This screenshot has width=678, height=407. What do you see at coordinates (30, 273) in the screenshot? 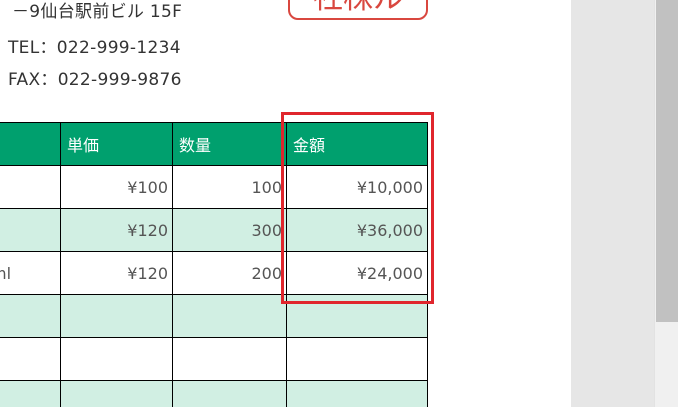
I see `cell-item: ml` at bounding box center [30, 273].